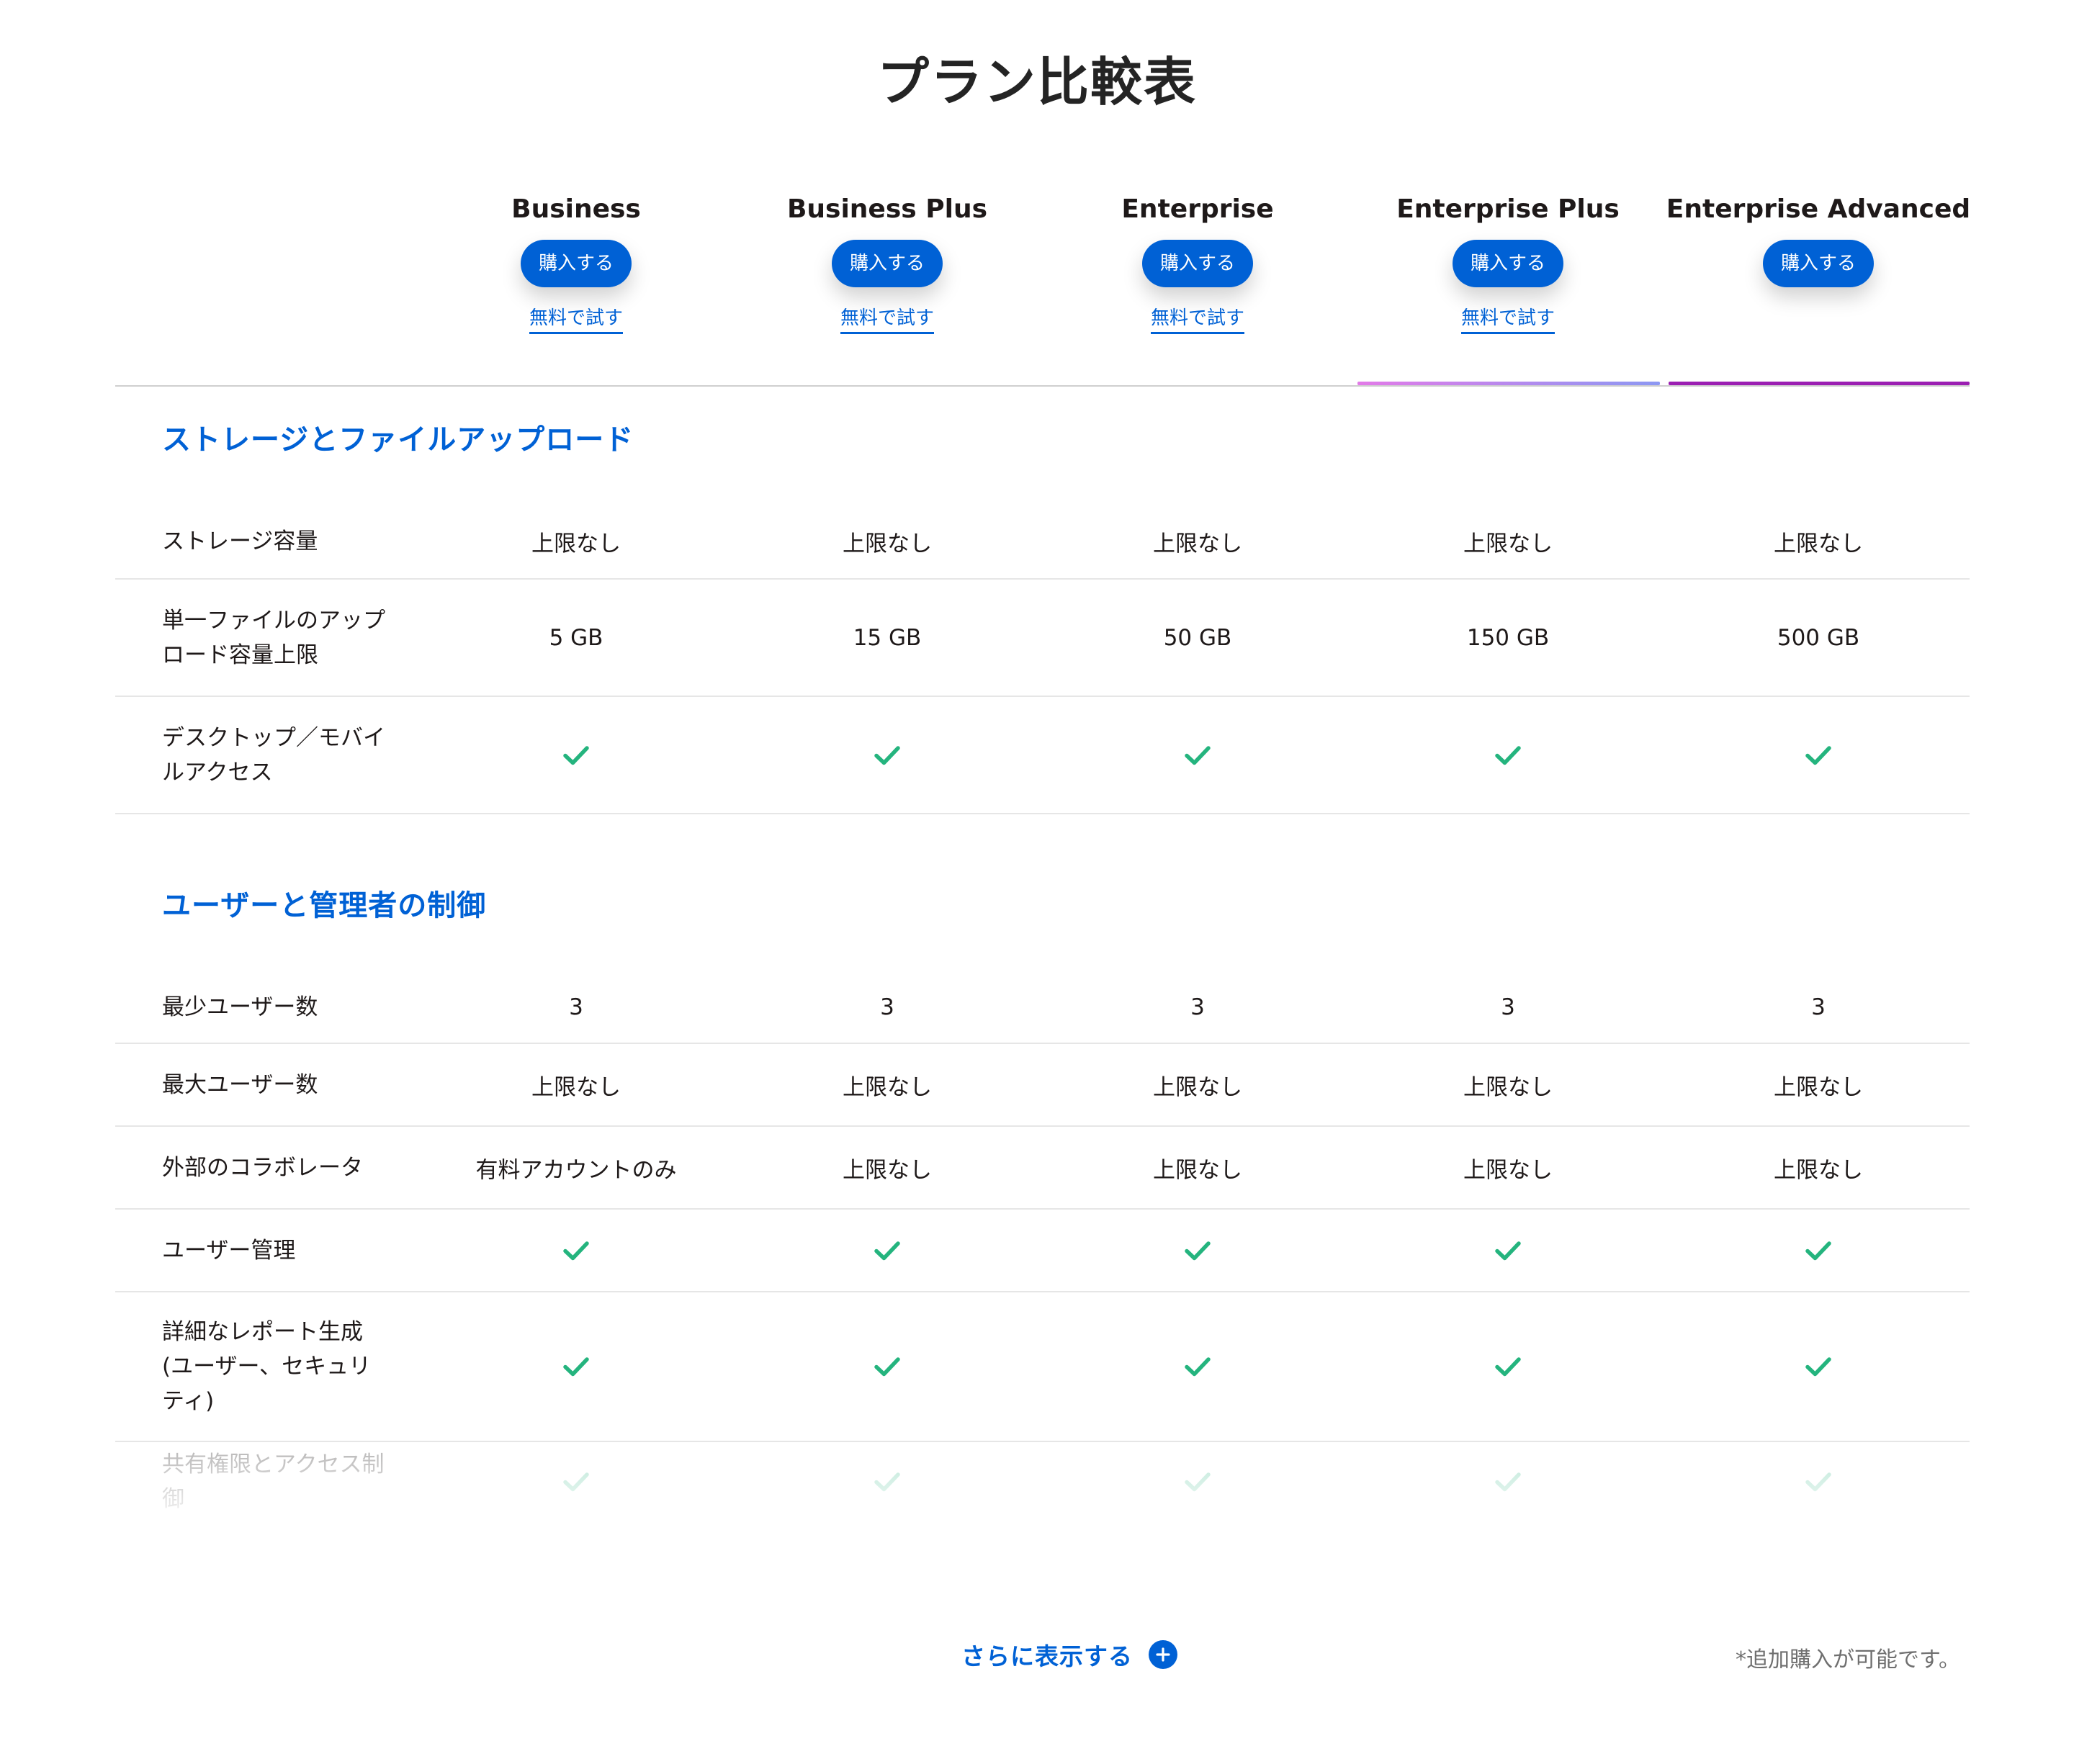  I want to click on table-row: 詳細なレポート生成(ユーザー、セキュリティ), so click(1042, 1367).